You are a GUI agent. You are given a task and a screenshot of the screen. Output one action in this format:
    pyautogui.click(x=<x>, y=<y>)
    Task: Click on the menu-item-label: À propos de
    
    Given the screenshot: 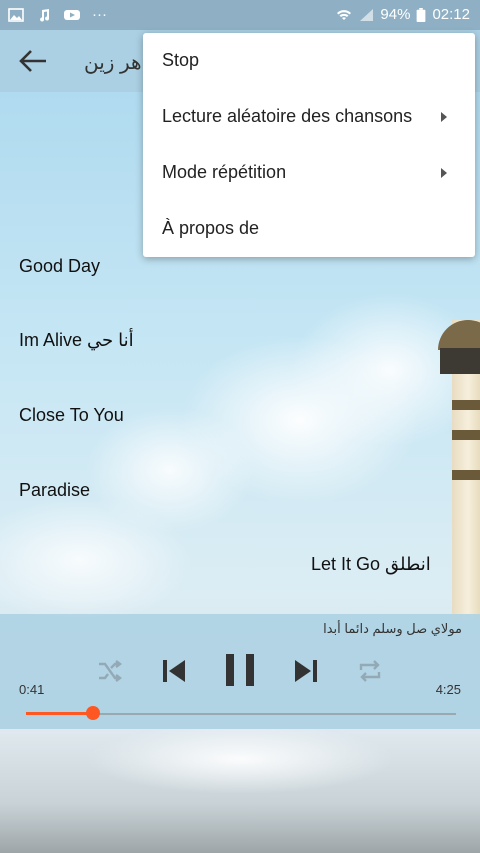 What is the action you would take?
    pyautogui.click(x=211, y=228)
    